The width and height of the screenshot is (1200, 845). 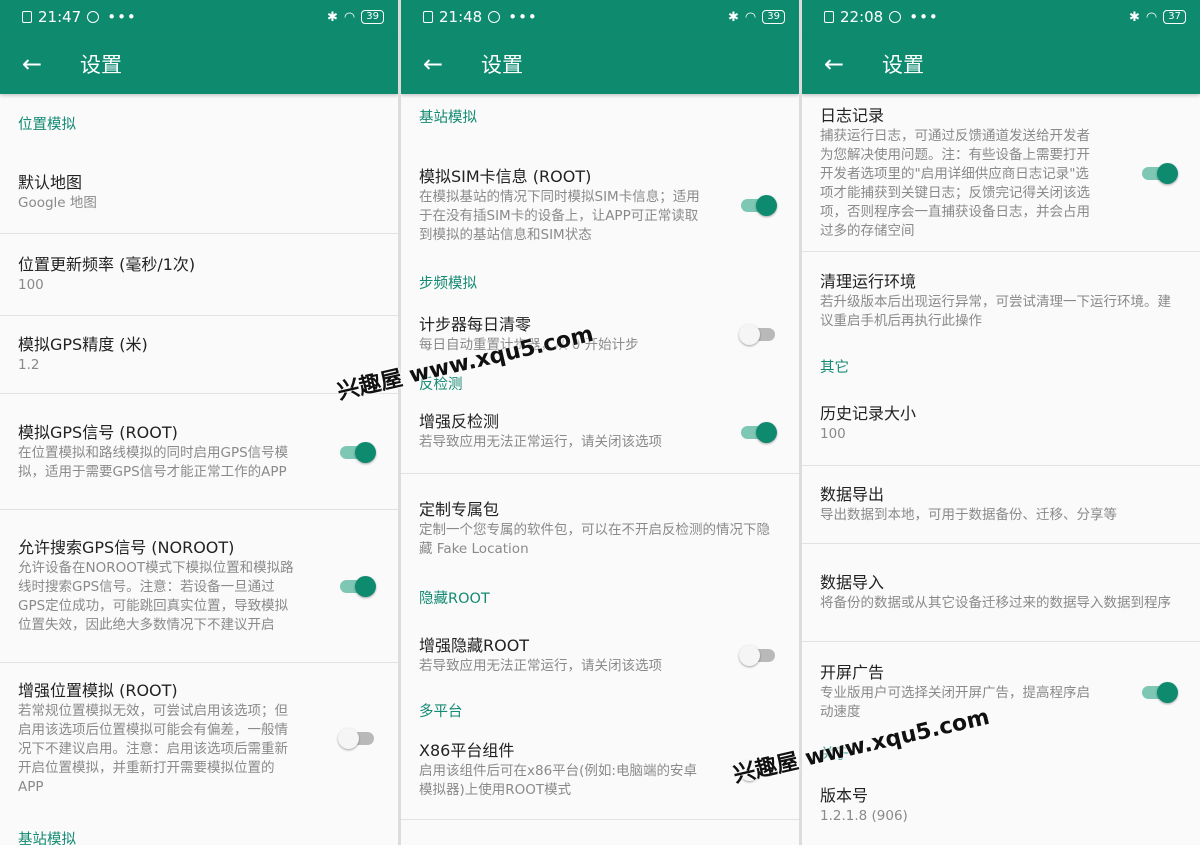 What do you see at coordinates (829, 17) in the screenshot?
I see `sim-icon` at bounding box center [829, 17].